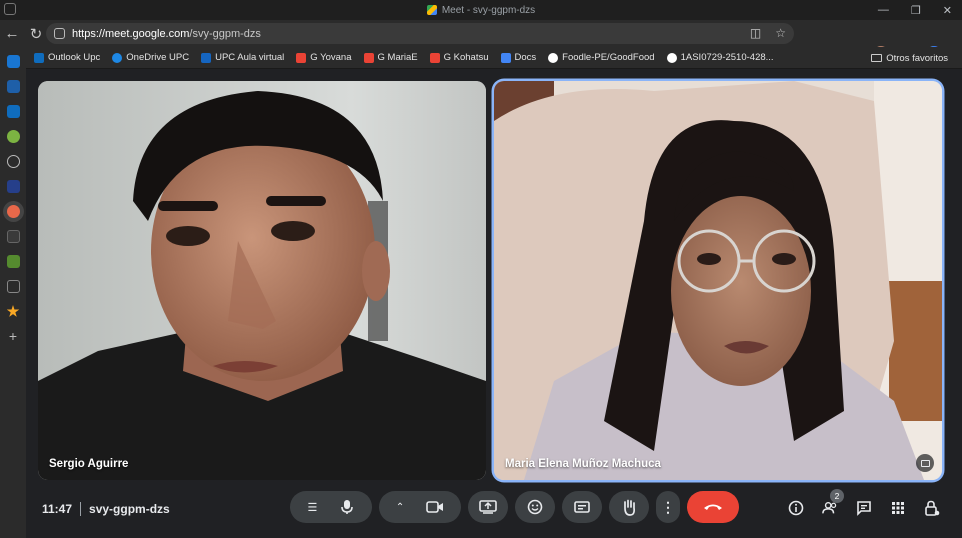 The image size is (962, 538). What do you see at coordinates (400, 507) in the screenshot?
I see `chevron-up-icon: ⌃` at bounding box center [400, 507].